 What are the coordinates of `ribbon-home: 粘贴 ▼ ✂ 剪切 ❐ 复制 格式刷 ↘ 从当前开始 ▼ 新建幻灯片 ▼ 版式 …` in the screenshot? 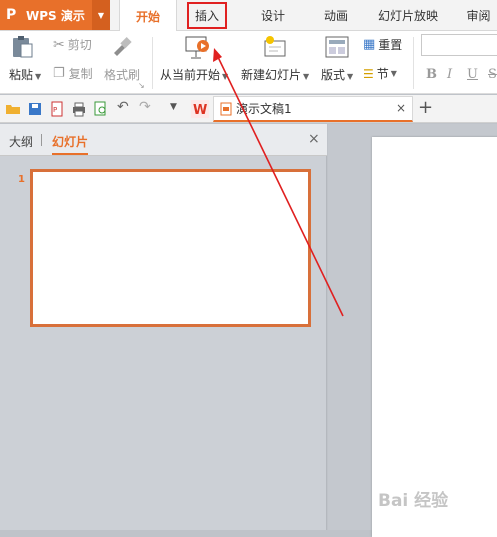 It's located at (248, 62).